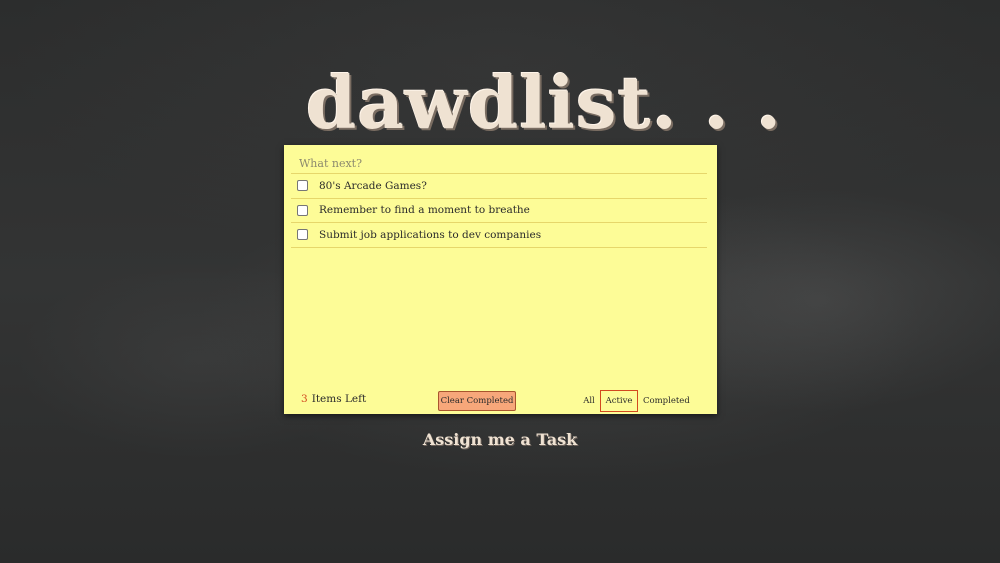  I want to click on app-subtitle: Assign me a Task, so click(500, 439).